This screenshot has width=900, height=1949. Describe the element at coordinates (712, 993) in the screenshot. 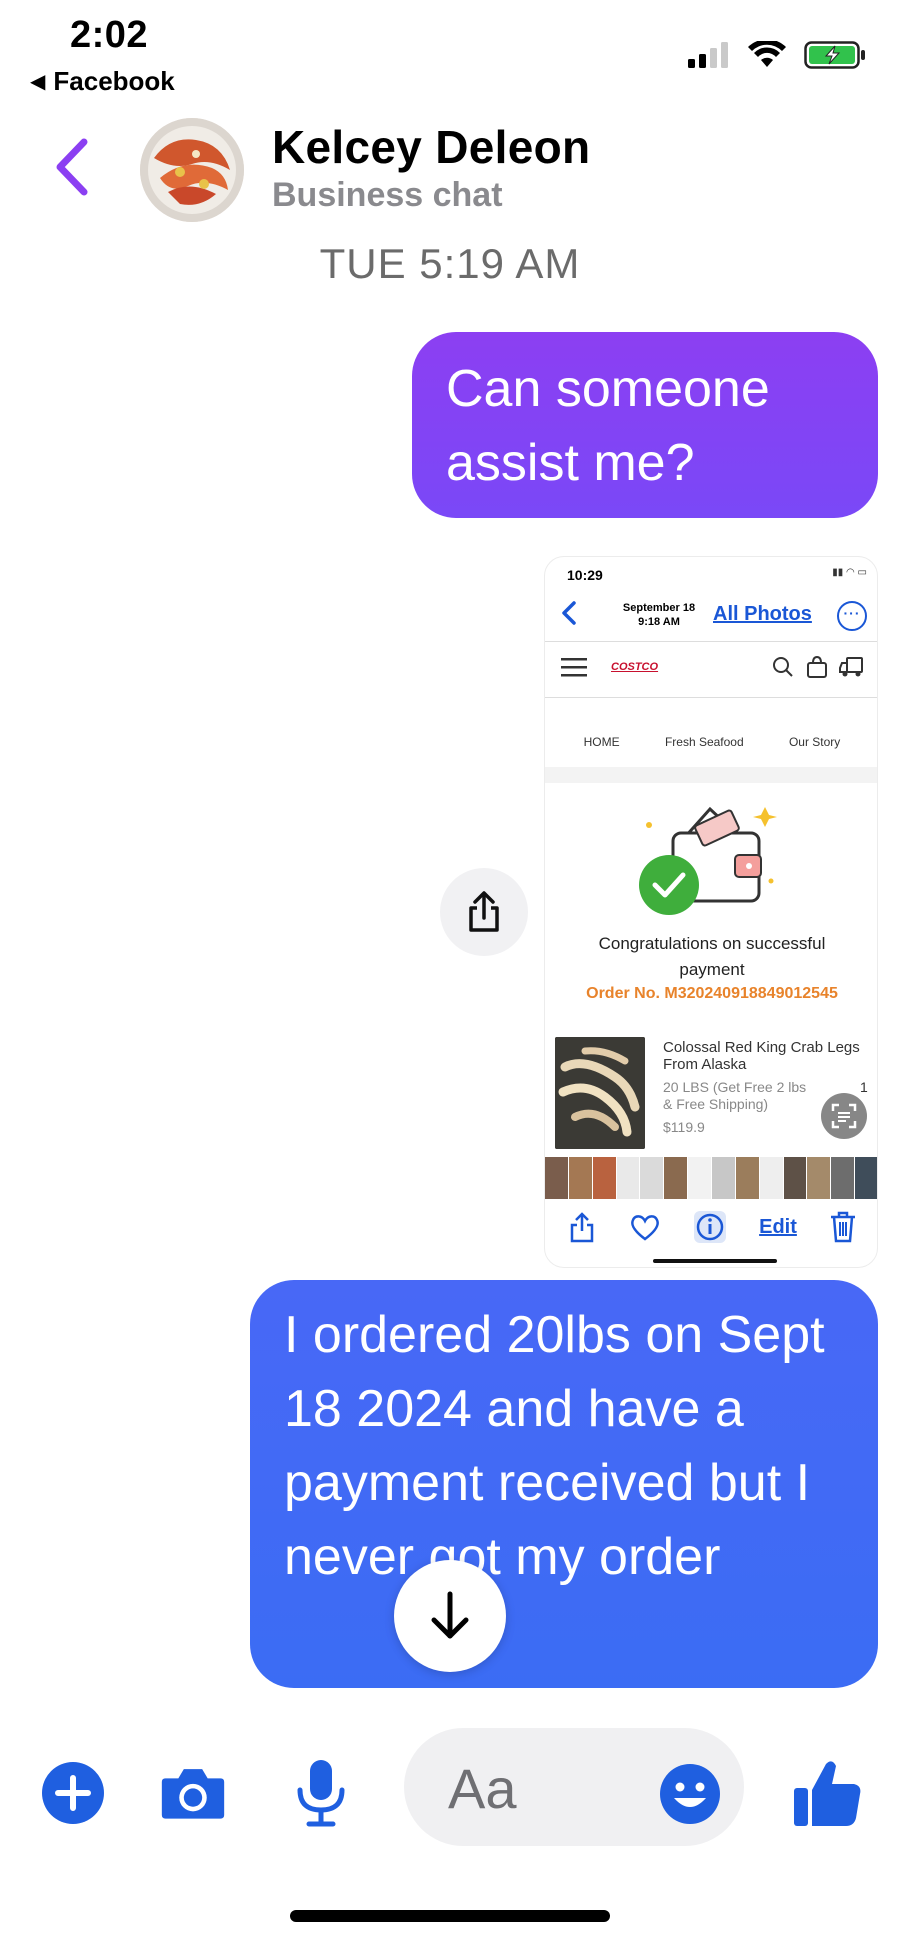

I see `screenshot-order-number: Order No. M320240918849012545` at that location.